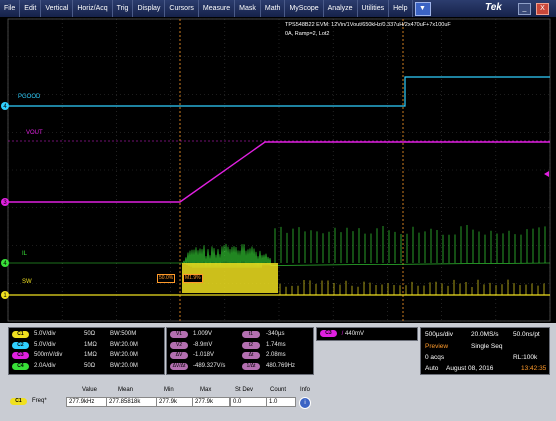 The height and width of the screenshot is (421, 556). I want to click on menu-item-file: File, so click(10, 8).